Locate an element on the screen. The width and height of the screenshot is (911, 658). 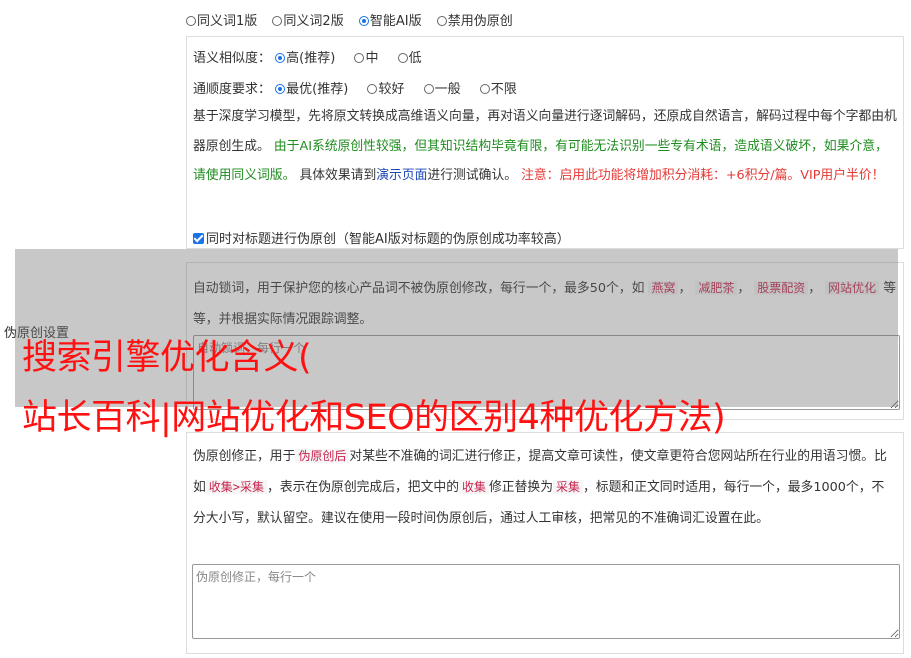
correct-desc-text: ，表示在伪原创完成后，把文中的 is located at coordinates (363, 487).